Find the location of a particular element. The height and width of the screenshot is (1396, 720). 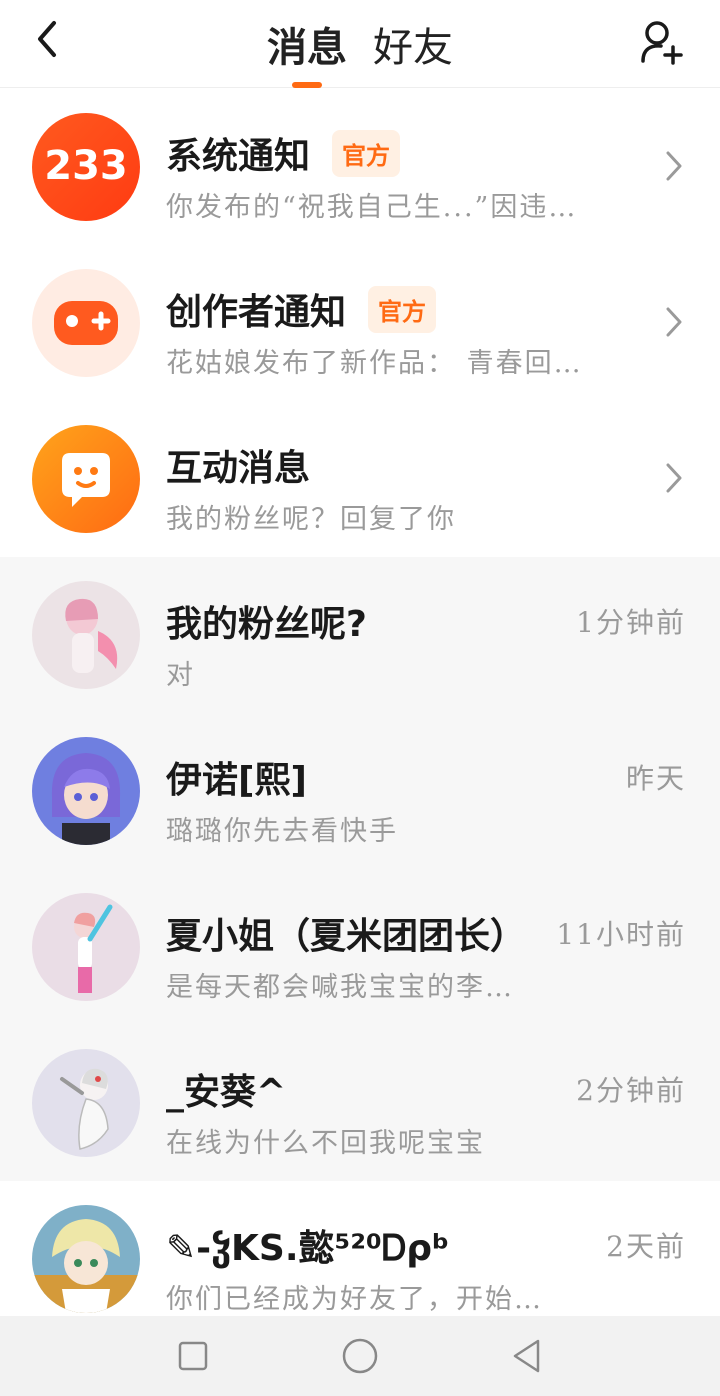

circle-icon is located at coordinates (360, 1356).